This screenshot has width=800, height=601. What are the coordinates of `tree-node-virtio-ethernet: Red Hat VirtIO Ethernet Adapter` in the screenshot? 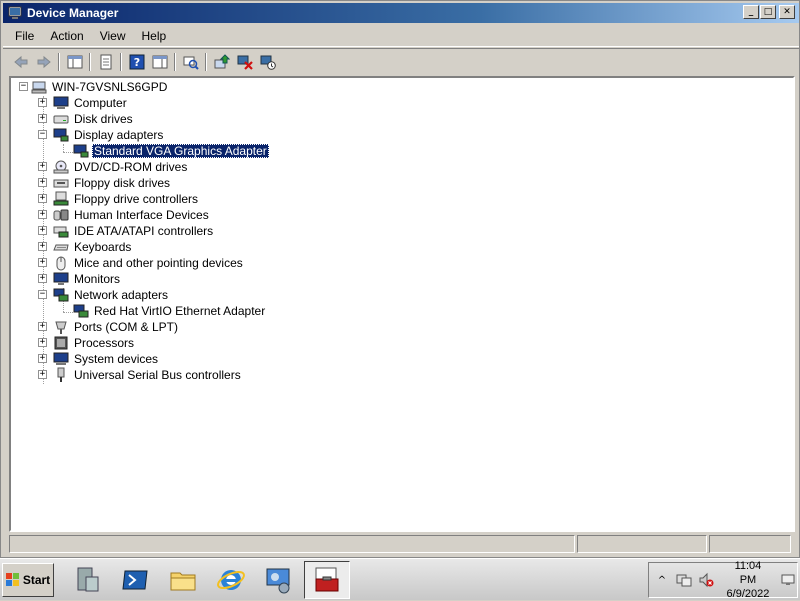 It's located at (170, 311).